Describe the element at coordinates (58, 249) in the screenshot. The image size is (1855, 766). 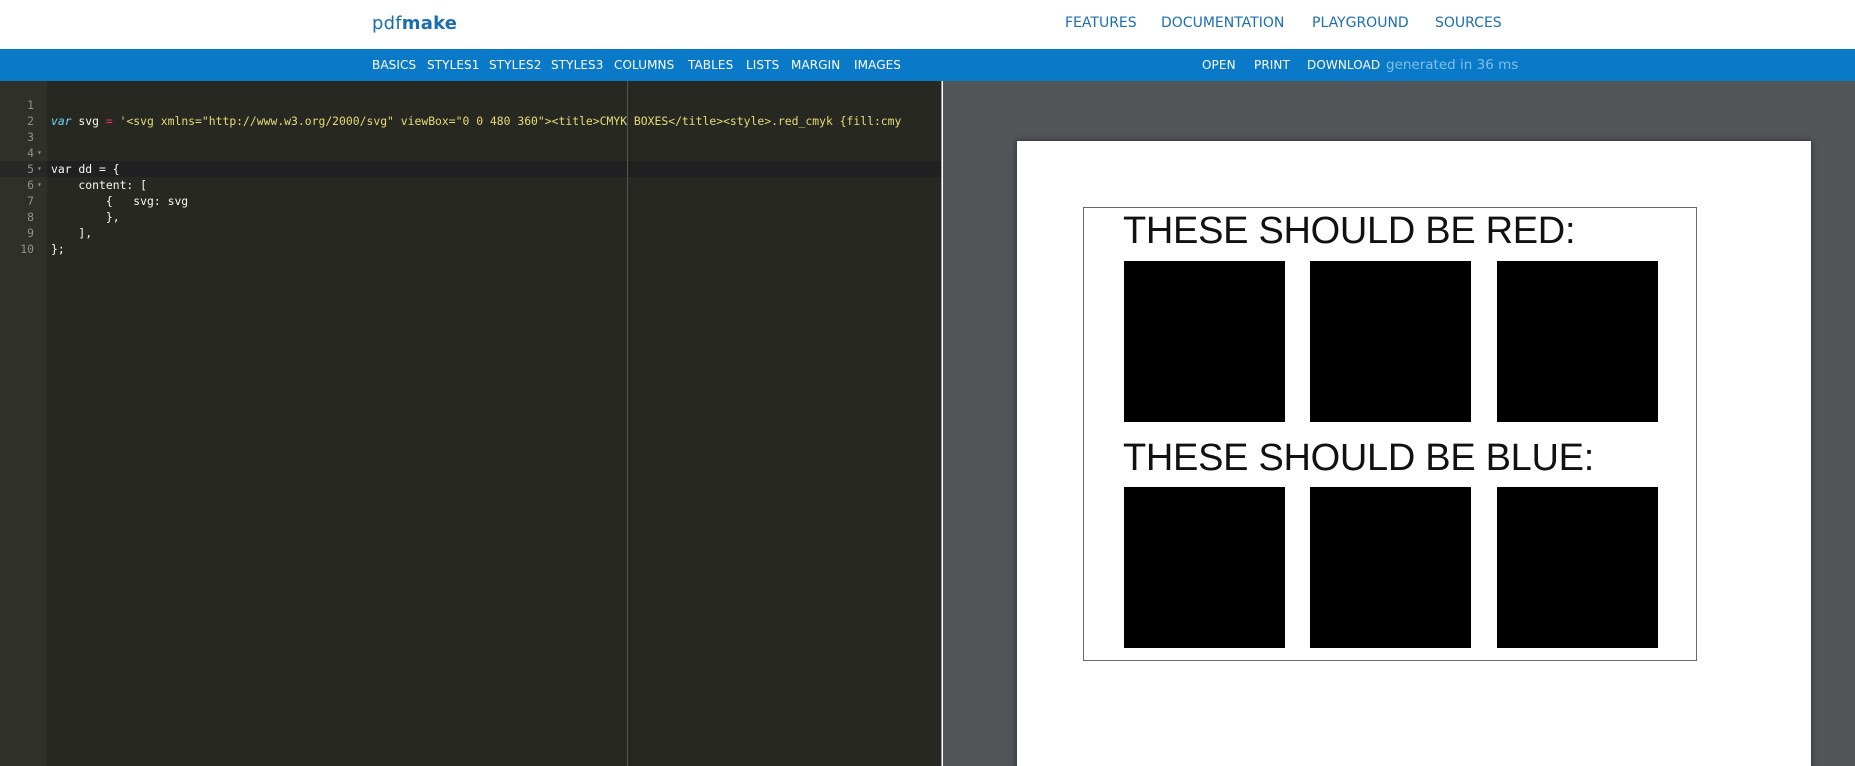
I see `code-text: };` at that location.